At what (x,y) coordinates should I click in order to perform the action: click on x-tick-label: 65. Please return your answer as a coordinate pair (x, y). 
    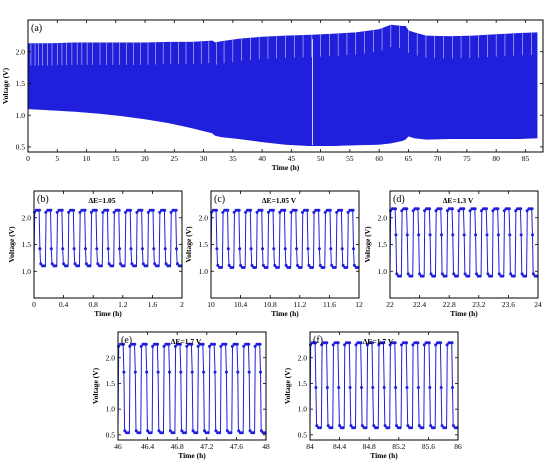
    Looking at the image, I should click on (409, 158).